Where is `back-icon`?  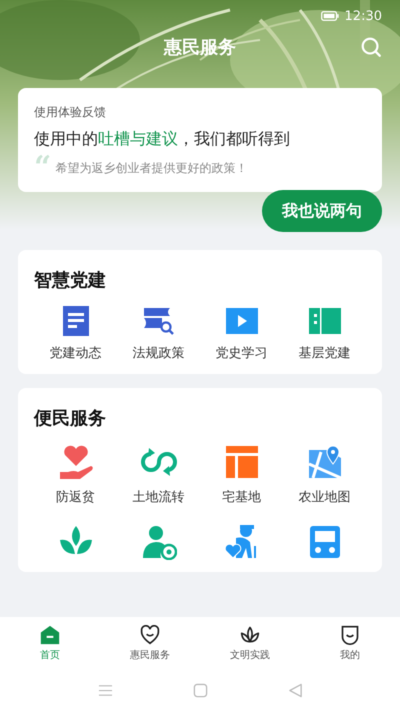 back-icon is located at coordinates (295, 690).